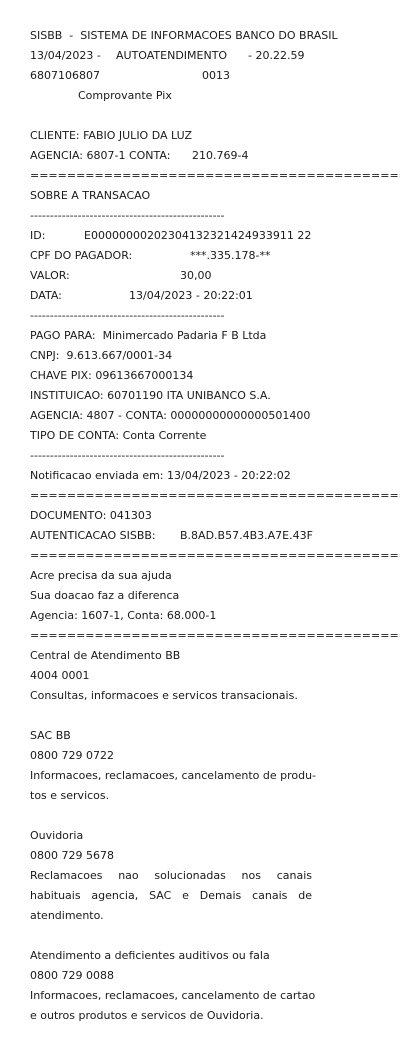 The width and height of the screenshot is (400, 1040). Describe the element at coordinates (123, 615) in the screenshot. I see `donation-line-3: Agencia: 1607-1, Conta: 68.000-1` at that location.